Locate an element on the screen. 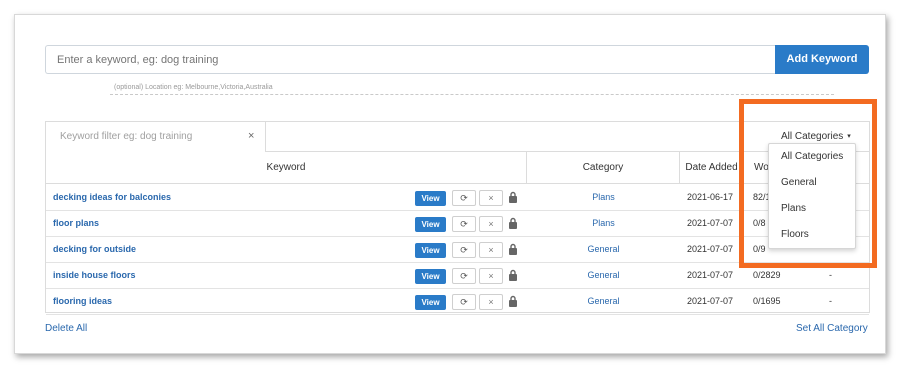 Image resolution: width=900 pixels, height=368 pixels. keyword-link: flooring ideas is located at coordinates (82, 301).